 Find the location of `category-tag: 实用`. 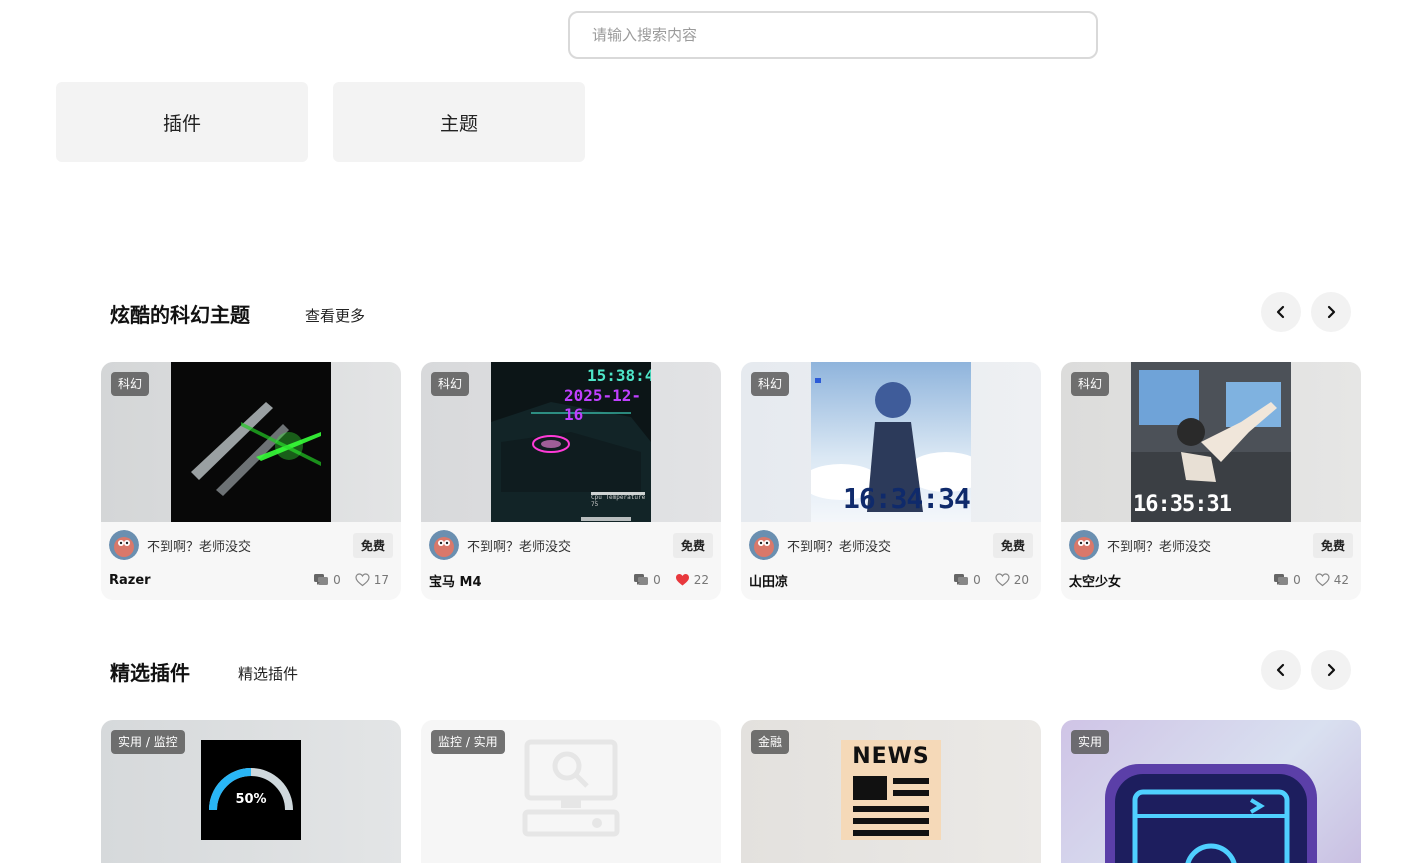

category-tag: 实用 is located at coordinates (1090, 742).